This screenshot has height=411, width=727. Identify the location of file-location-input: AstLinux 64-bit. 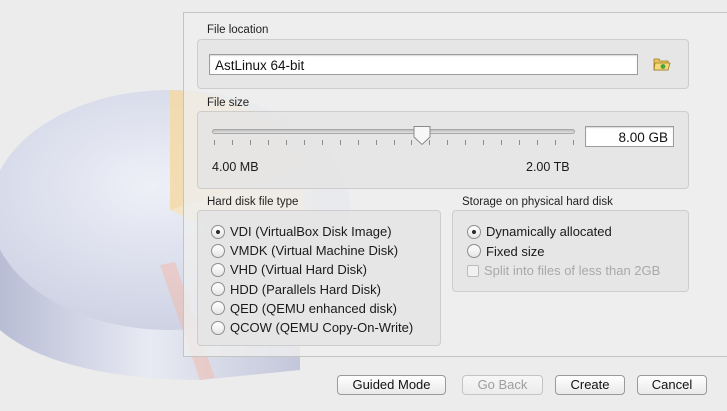
(423, 64).